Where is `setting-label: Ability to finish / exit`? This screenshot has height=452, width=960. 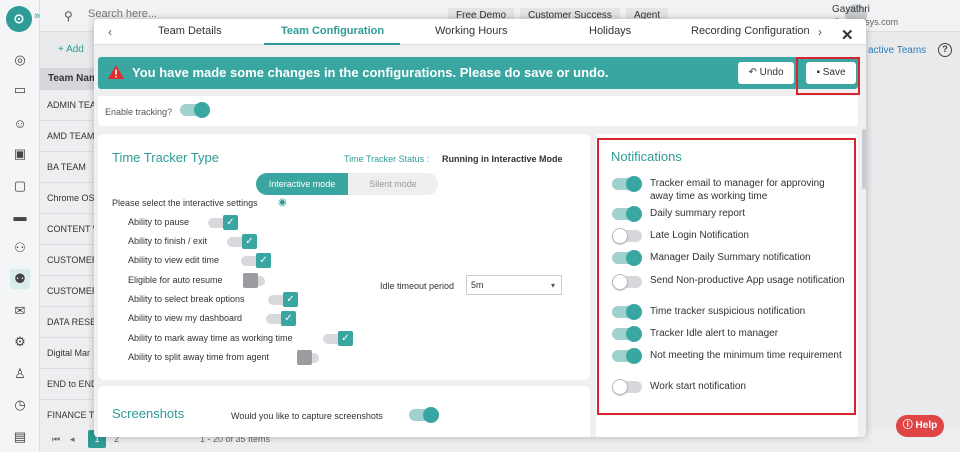 setting-label: Ability to finish / exit is located at coordinates (168, 241).